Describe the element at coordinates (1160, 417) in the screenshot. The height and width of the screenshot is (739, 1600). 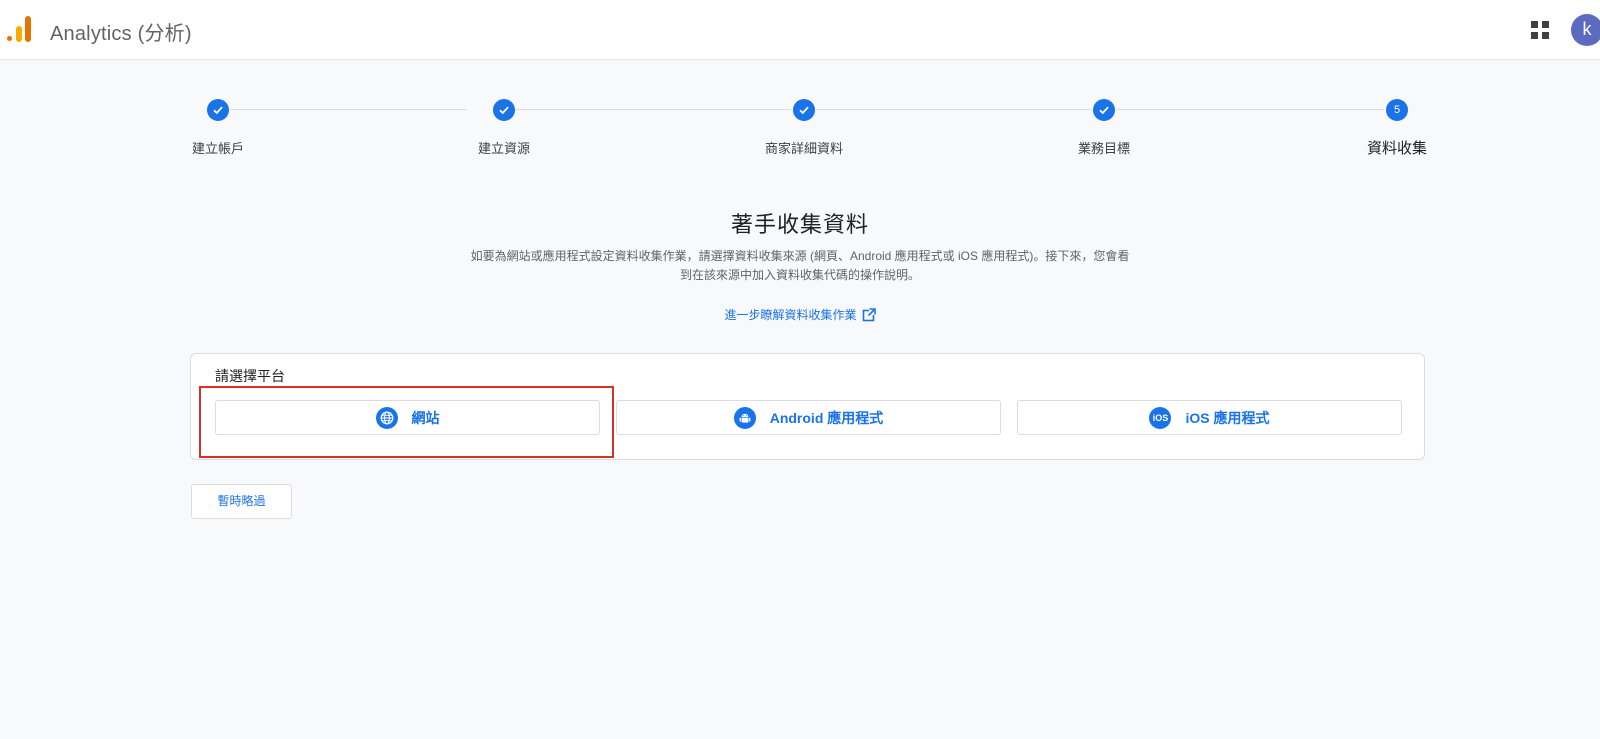
I see `ios-icon: iOS` at that location.